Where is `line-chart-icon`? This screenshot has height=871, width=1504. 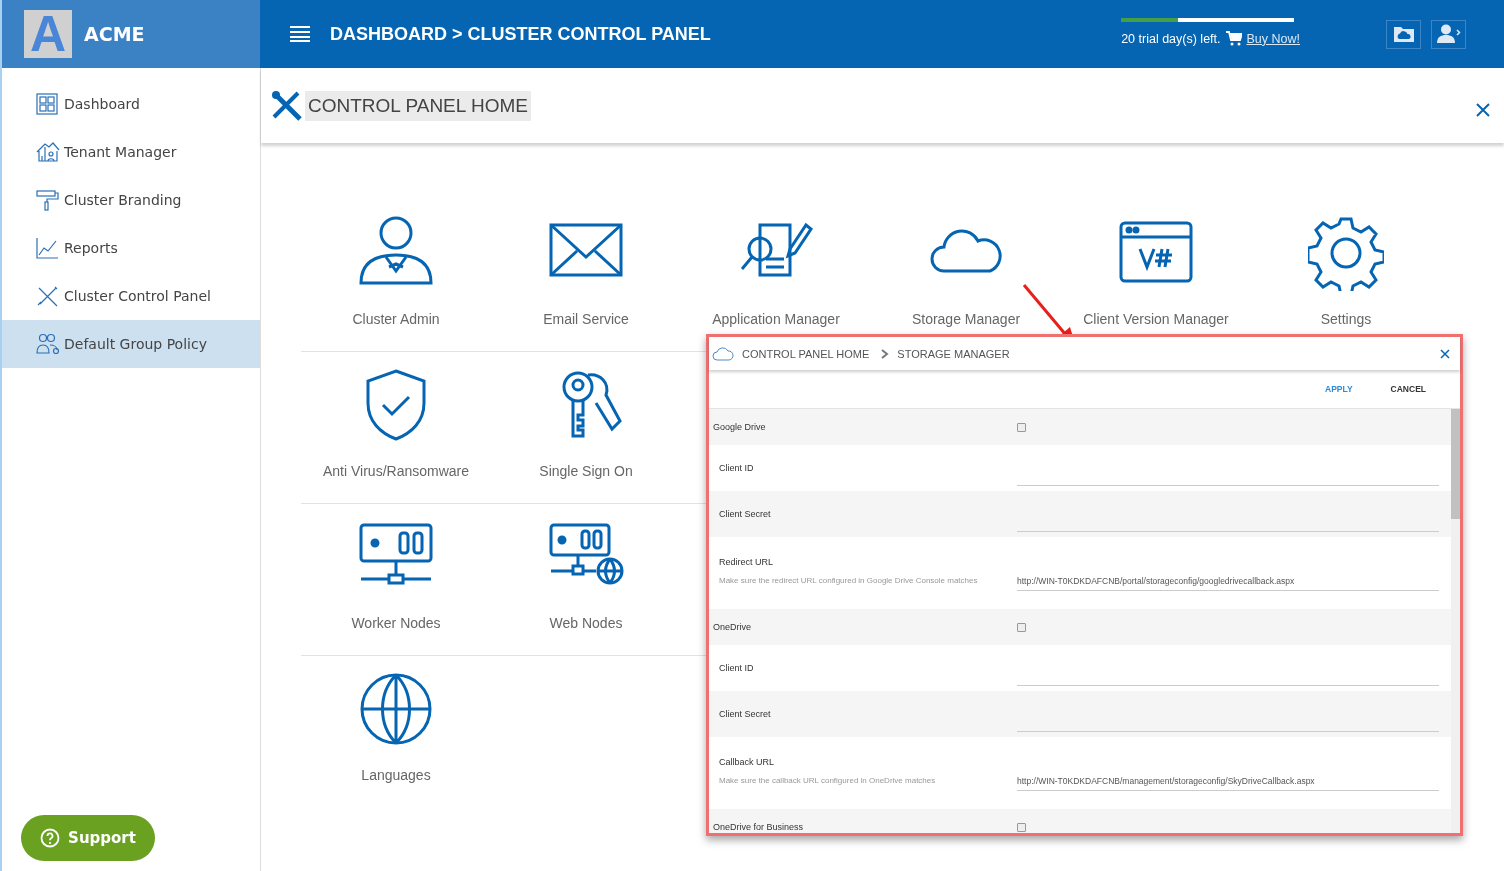 line-chart-icon is located at coordinates (48, 248).